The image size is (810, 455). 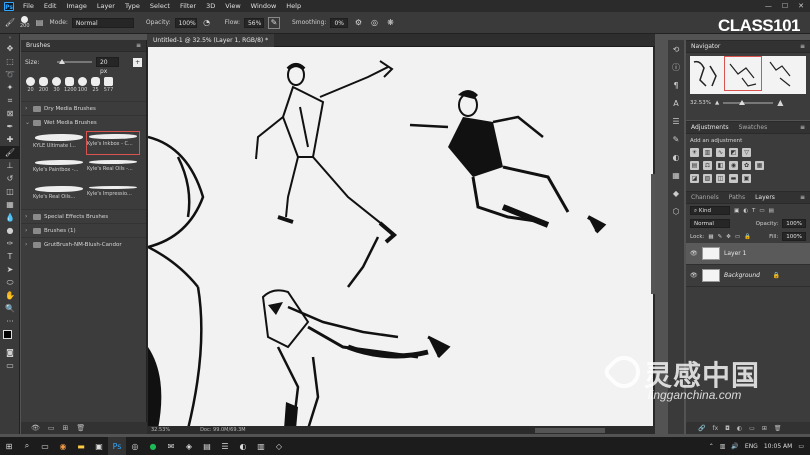 I want to click on recent-brush: 30, so click(x=56, y=85).